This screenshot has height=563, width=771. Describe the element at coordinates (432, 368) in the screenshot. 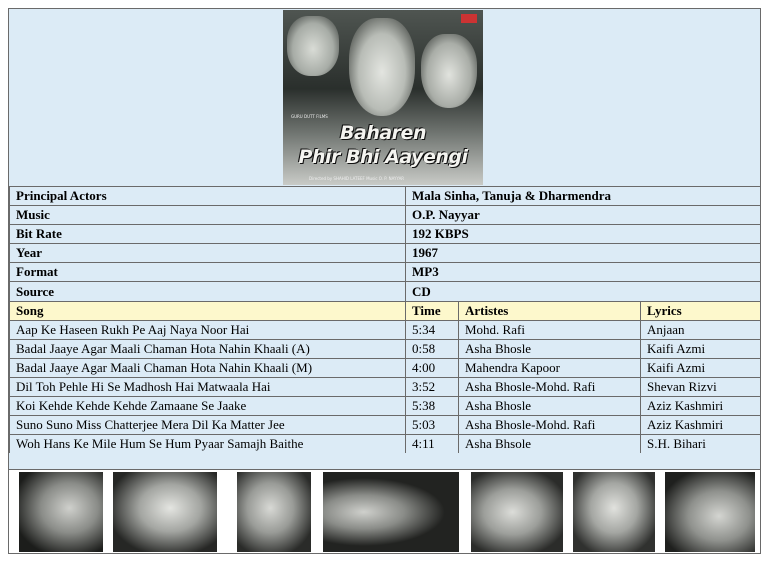

I see `song-time: 4:00` at that location.